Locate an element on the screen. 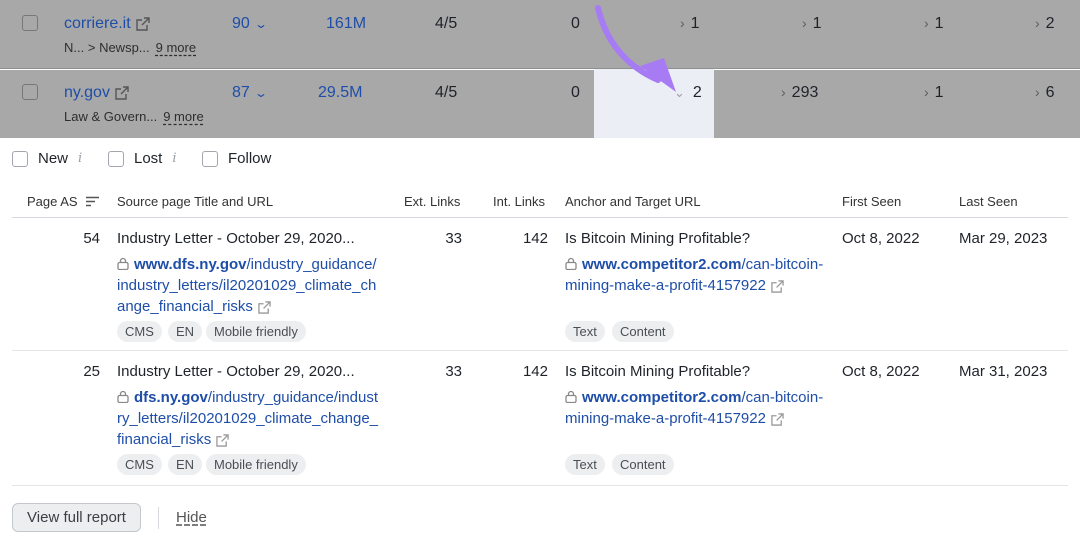 The height and width of the screenshot is (544, 1080). ext-links-value: 33 is located at coordinates (453, 238).